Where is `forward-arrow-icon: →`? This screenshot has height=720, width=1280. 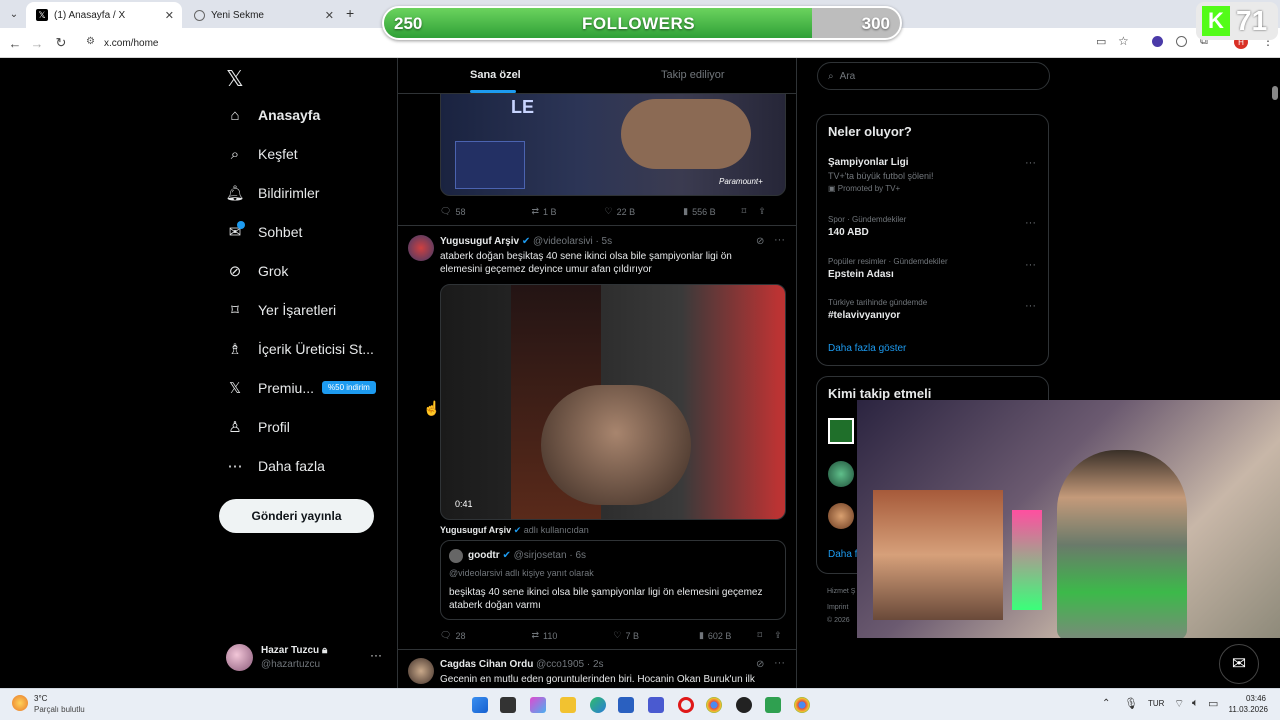 forward-arrow-icon: → is located at coordinates (37, 43).